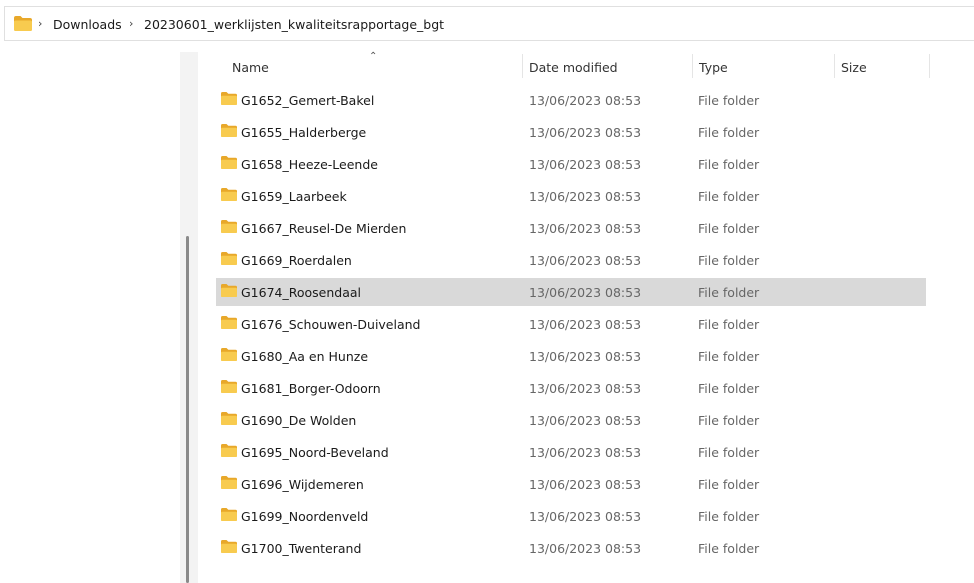  Describe the element at coordinates (573, 67) in the screenshot. I see `column-header-date-modified: Date modified` at that location.